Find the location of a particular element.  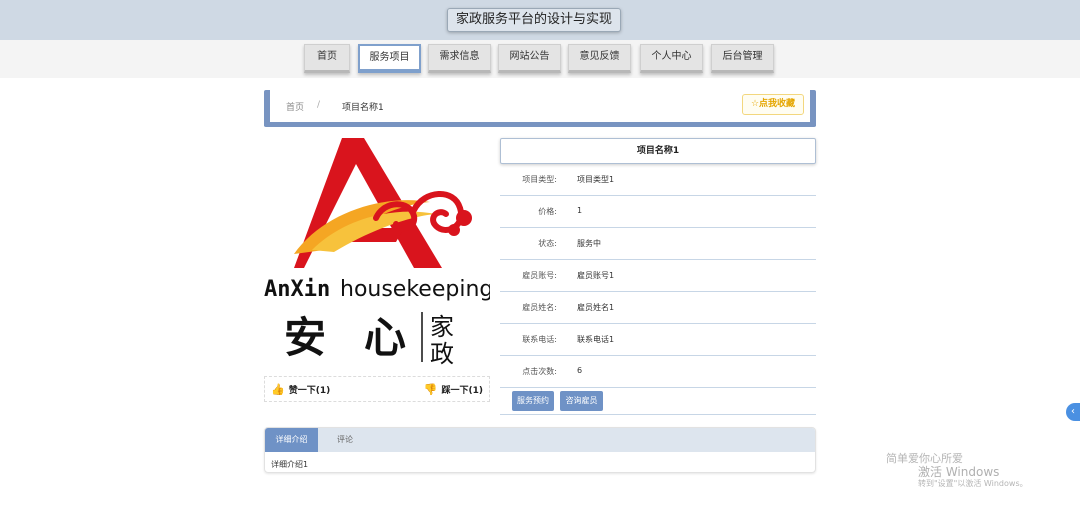

detail-value: 项目类型1 is located at coordinates (596, 179).